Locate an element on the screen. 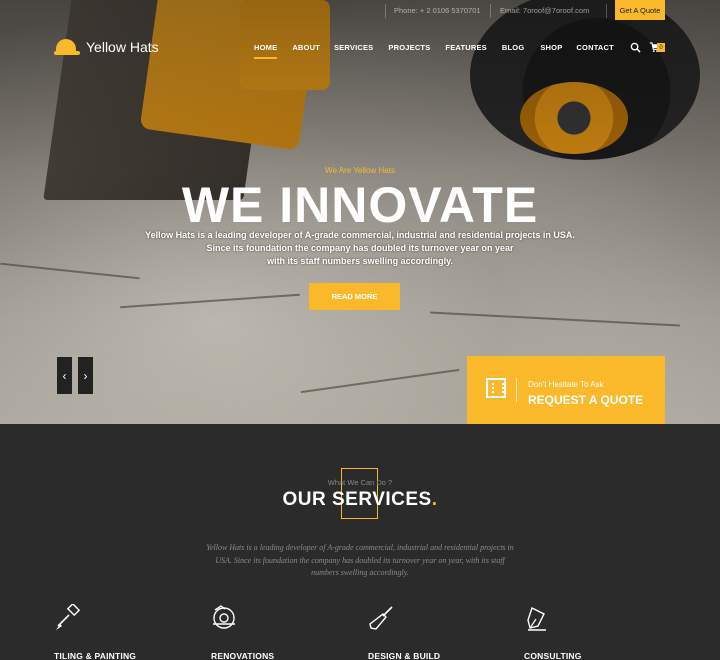 This screenshot has height=660, width=720. pen-nib-icon is located at coordinates (536, 619).